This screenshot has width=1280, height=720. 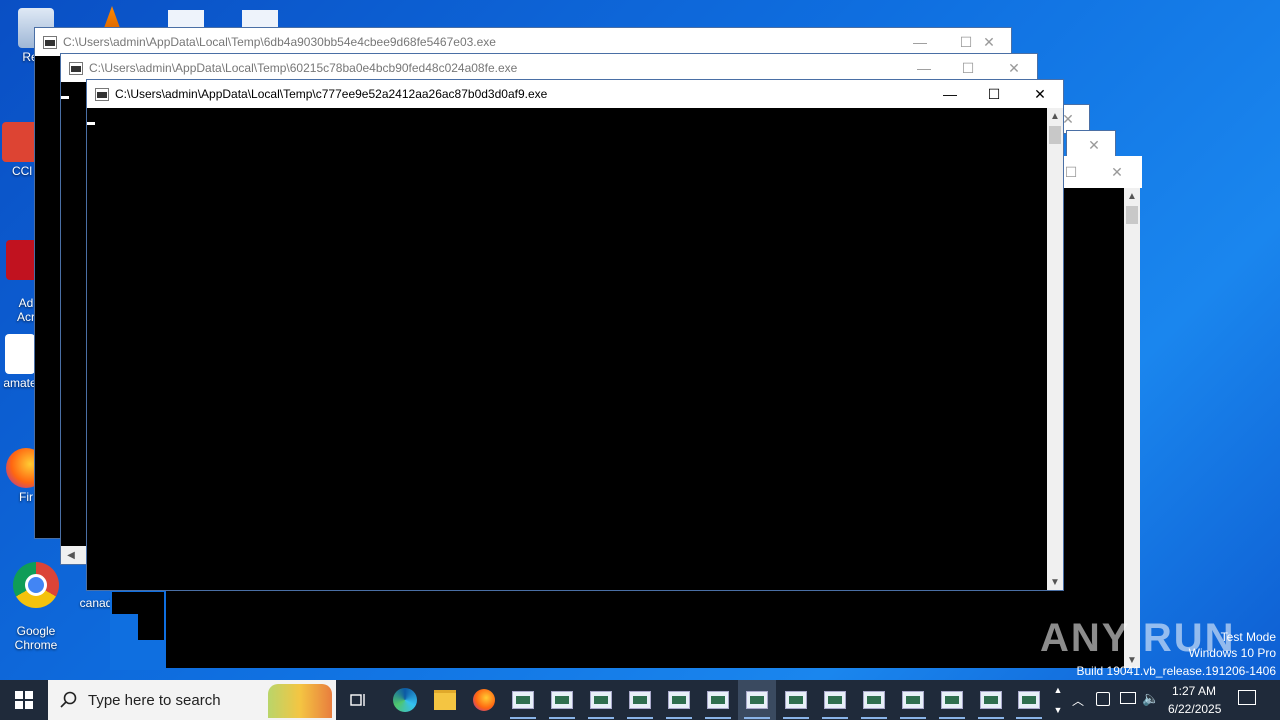 I want to click on clock-time: 1:27 AM, so click(x=1194, y=691).